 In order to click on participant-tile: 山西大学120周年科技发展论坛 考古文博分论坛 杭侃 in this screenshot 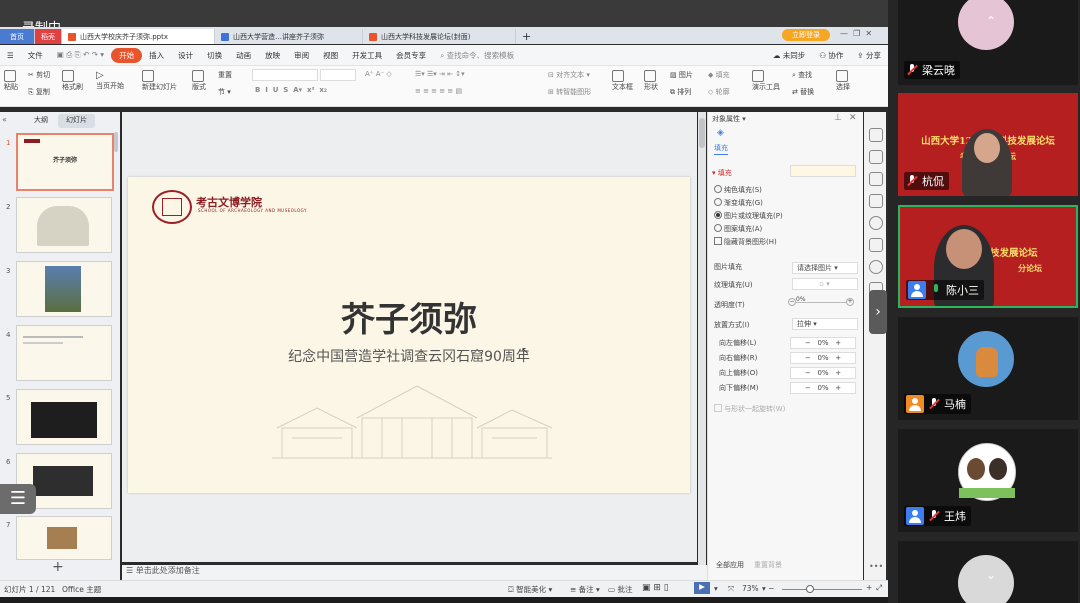, I will do `click(988, 144)`.